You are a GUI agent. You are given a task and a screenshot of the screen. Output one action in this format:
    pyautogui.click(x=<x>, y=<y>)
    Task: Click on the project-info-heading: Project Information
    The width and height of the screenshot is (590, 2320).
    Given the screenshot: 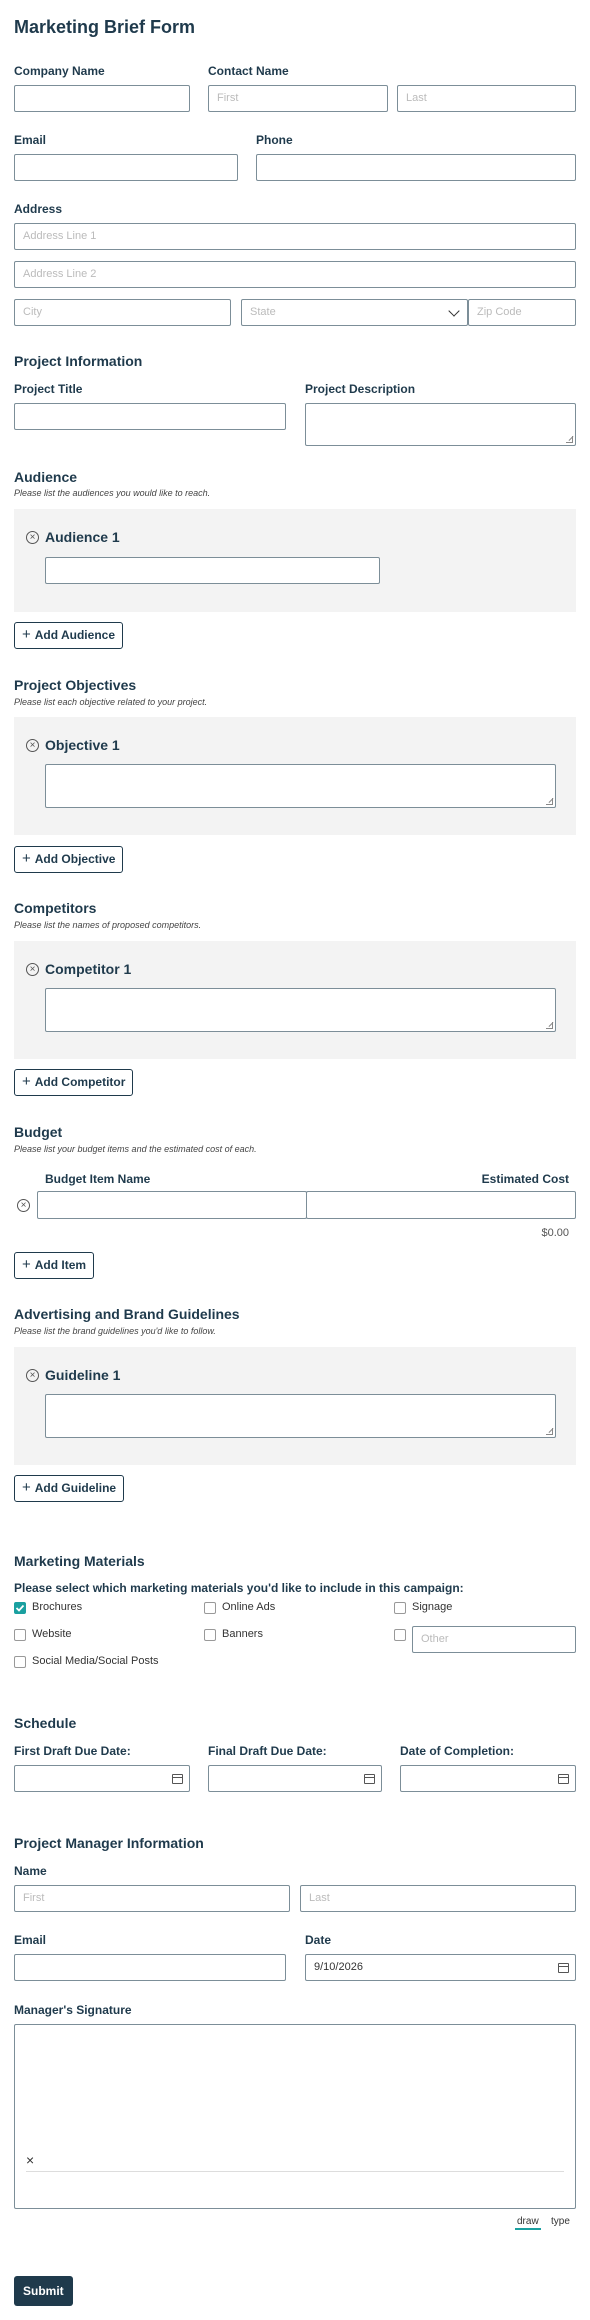 What is the action you would take?
    pyautogui.click(x=78, y=361)
    